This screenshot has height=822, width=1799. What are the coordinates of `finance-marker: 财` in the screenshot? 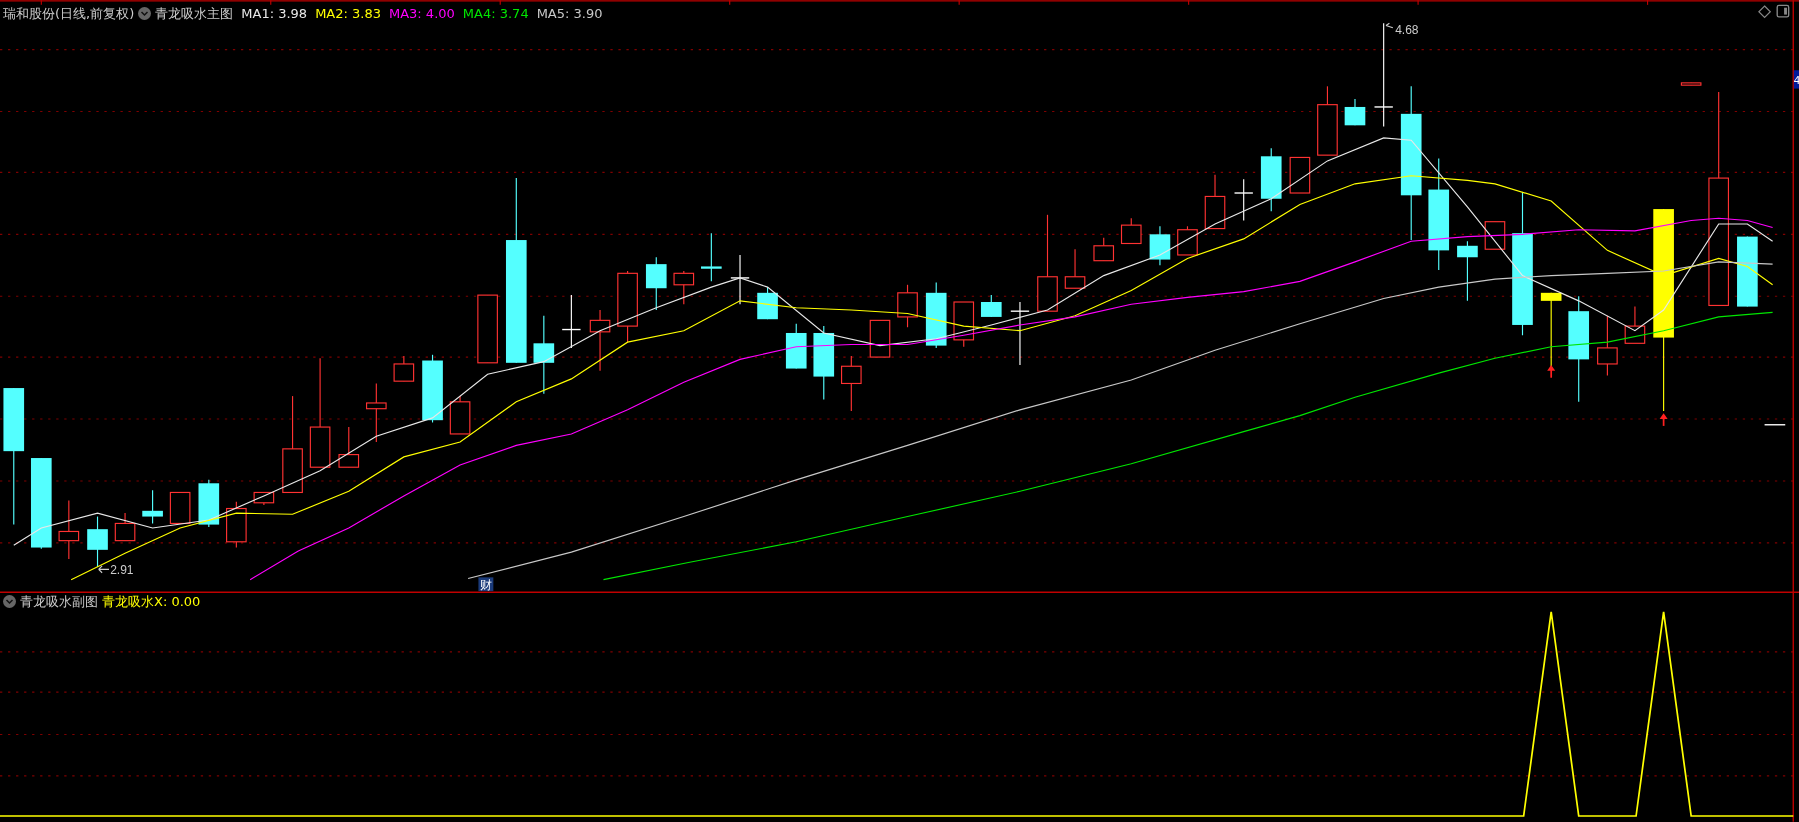 It's located at (486, 584).